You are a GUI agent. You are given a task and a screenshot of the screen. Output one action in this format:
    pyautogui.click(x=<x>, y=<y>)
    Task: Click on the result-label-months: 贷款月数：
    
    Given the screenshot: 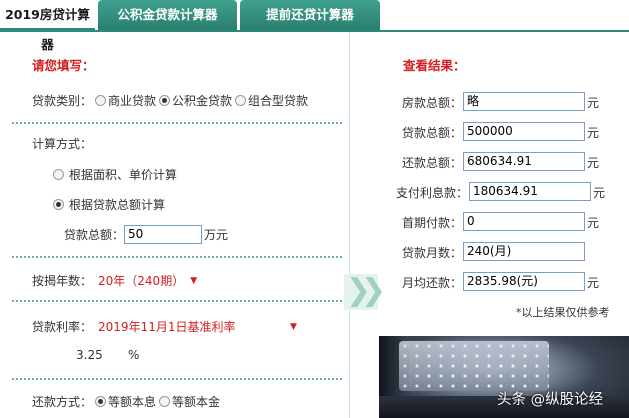 What is the action you would take?
    pyautogui.click(x=431, y=253)
    